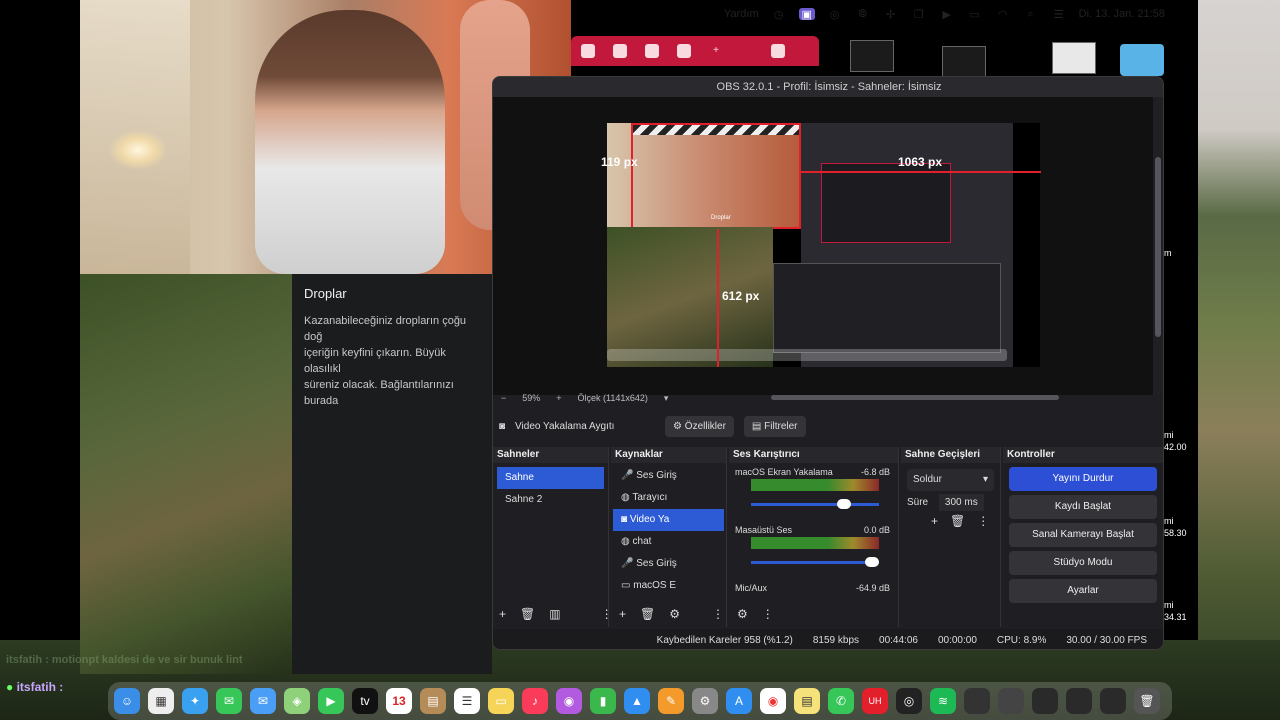 Image resolution: width=1280 pixels, height=720 pixels. Describe the element at coordinates (779, 14) in the screenshot. I see `clock-icon: ◷` at that location.